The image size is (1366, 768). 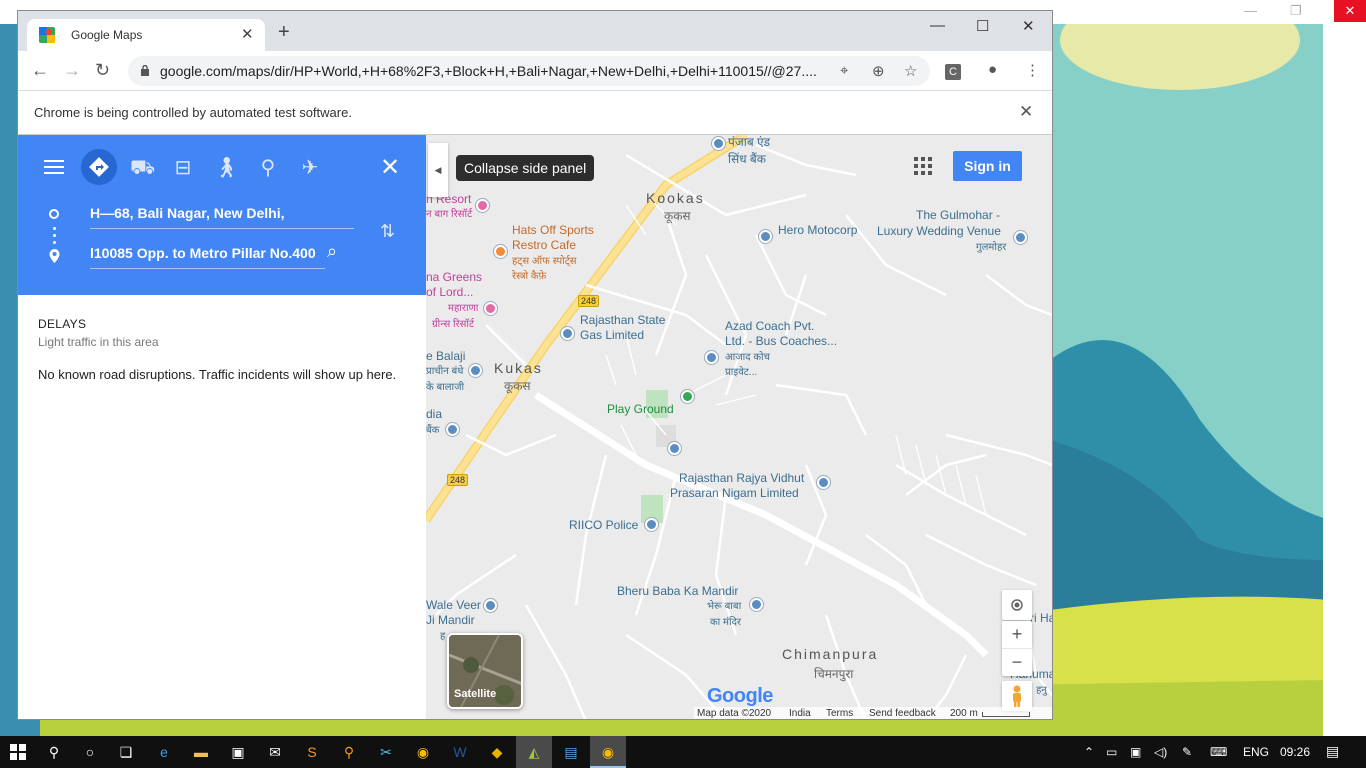 What do you see at coordinates (765, 236) in the screenshot?
I see `hero-pin-icon` at bounding box center [765, 236].